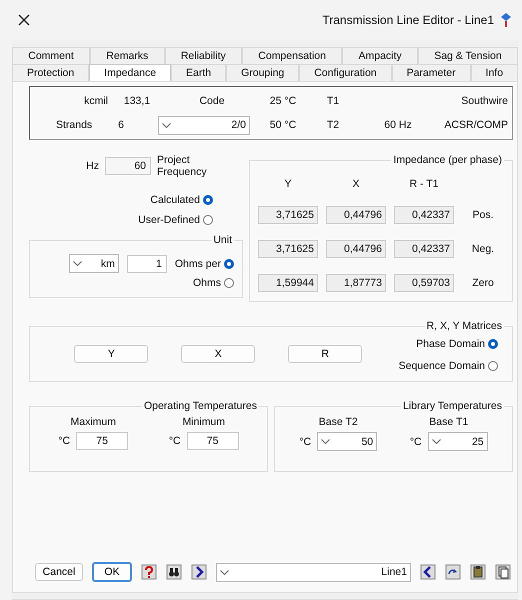 The width and height of the screenshot is (522, 600). I want to click on tab: Sag & Tension, so click(468, 55).